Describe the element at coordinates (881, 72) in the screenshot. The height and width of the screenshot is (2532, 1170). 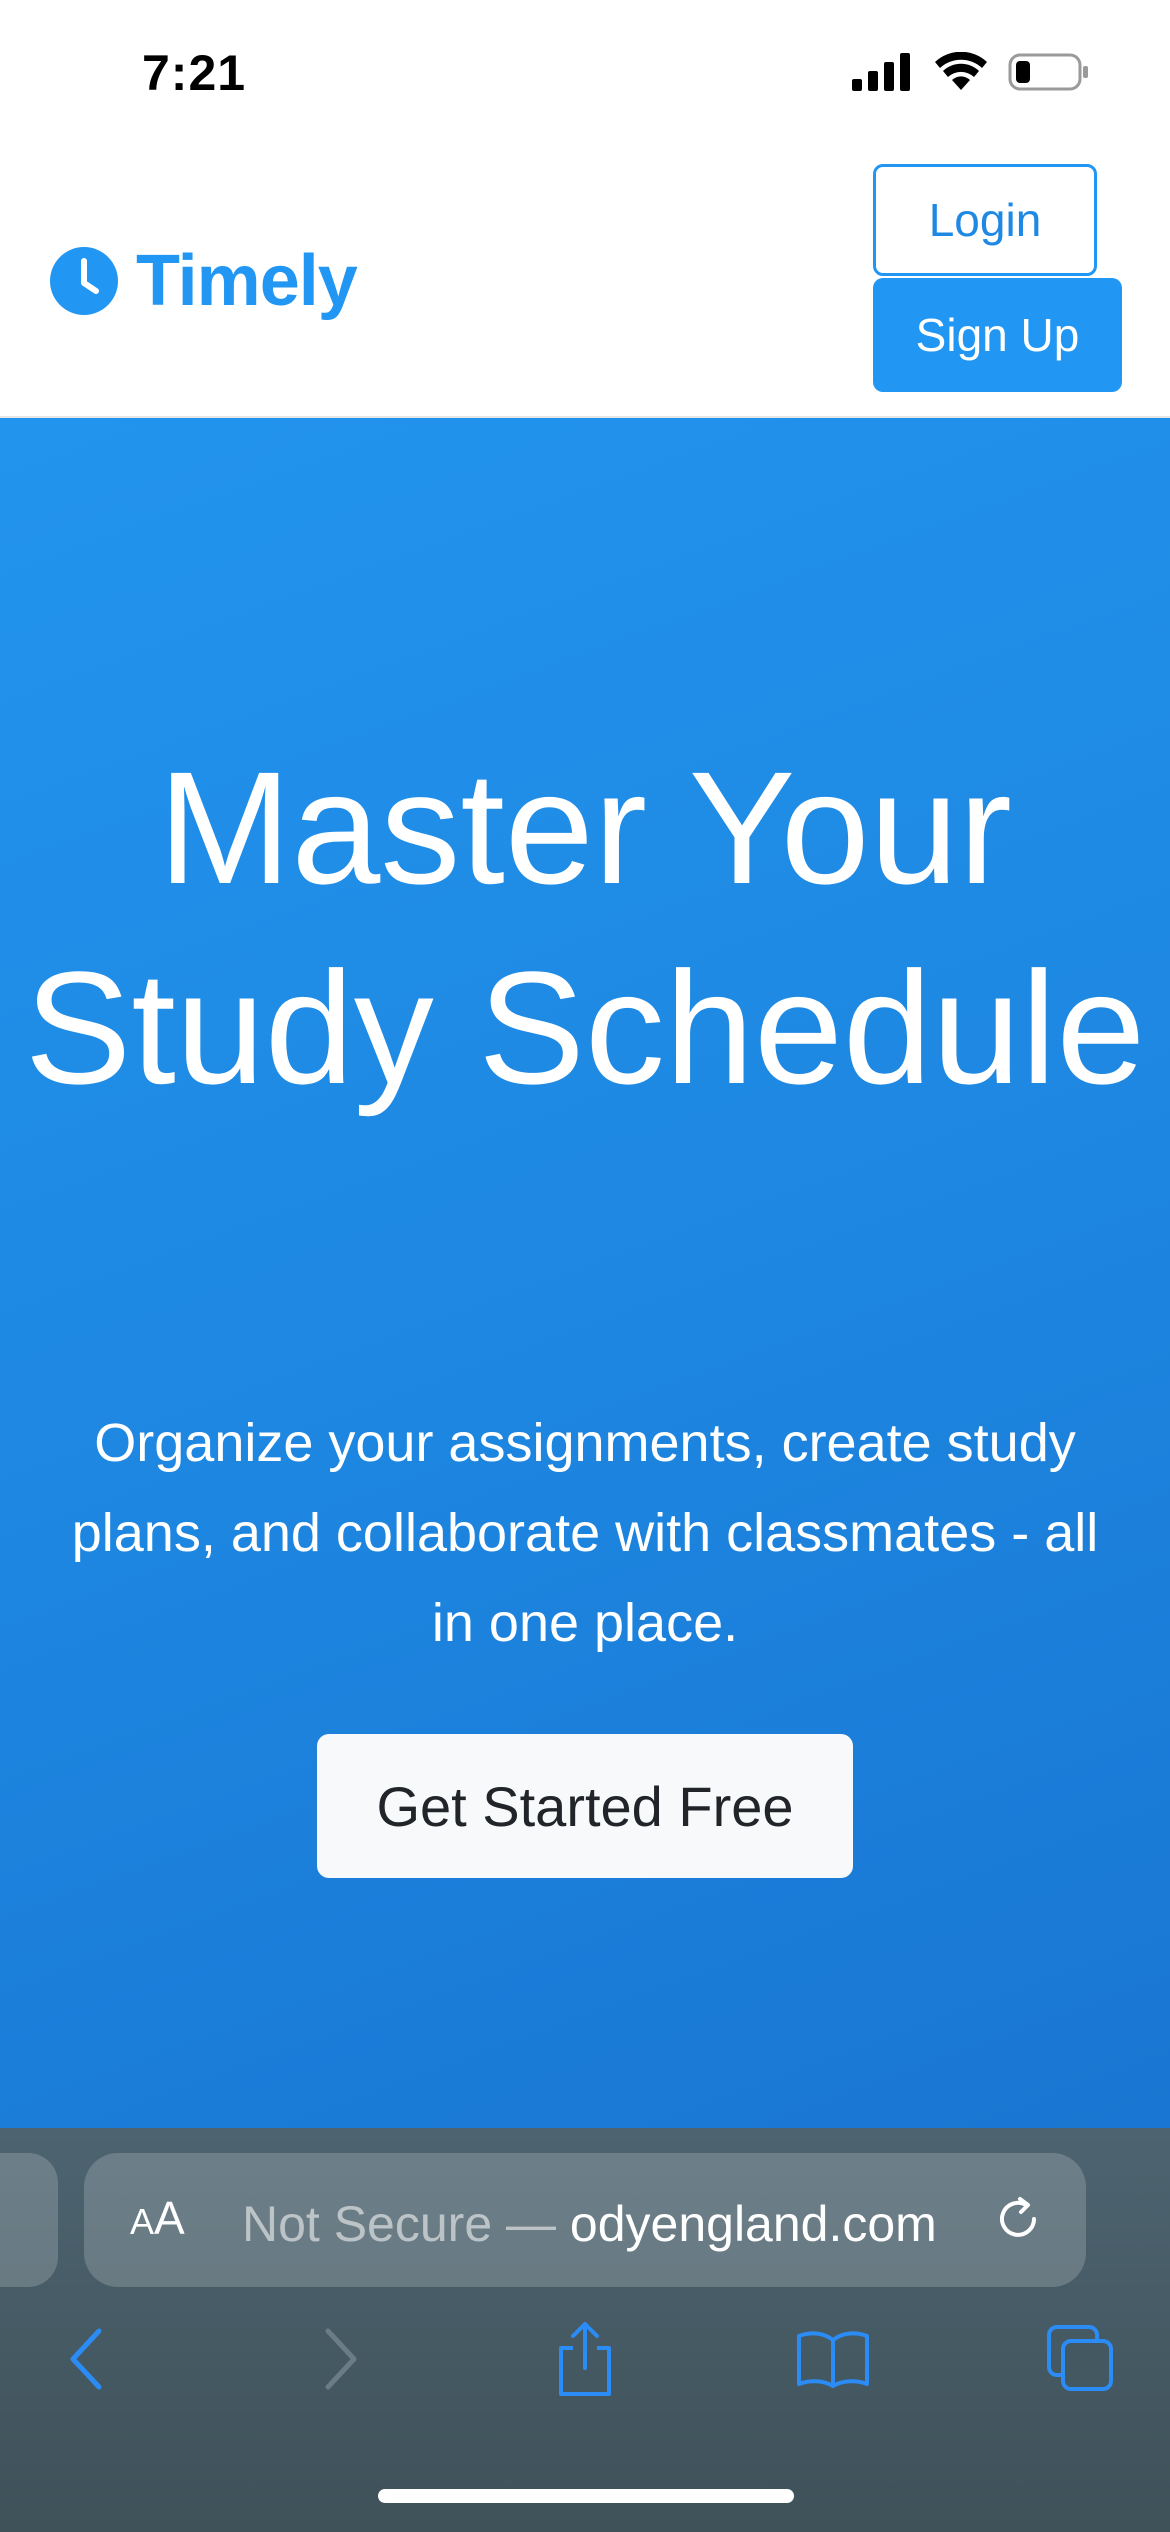
I see `cellular-signal-icon` at that location.